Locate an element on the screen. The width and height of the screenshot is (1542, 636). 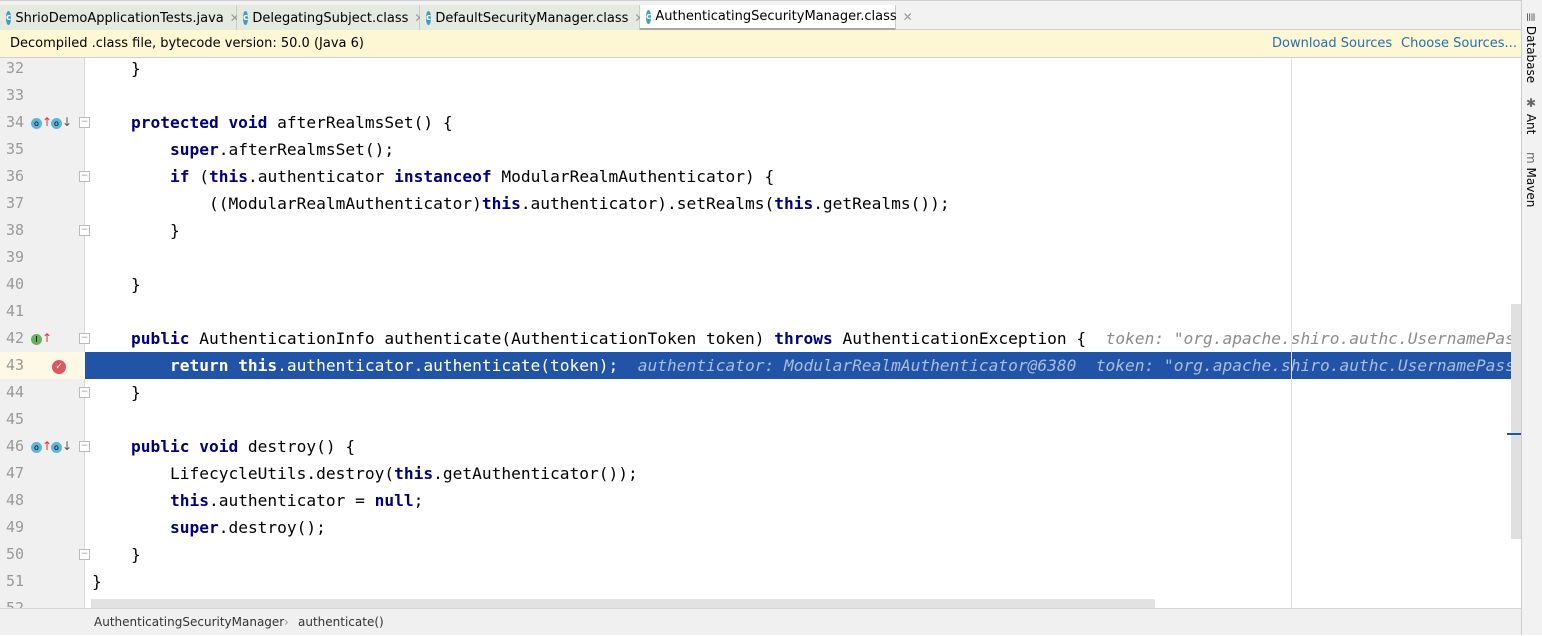
tab-delegatingsubject-class: cDelegatingSubject.class✕ is located at coordinates (330, 18).